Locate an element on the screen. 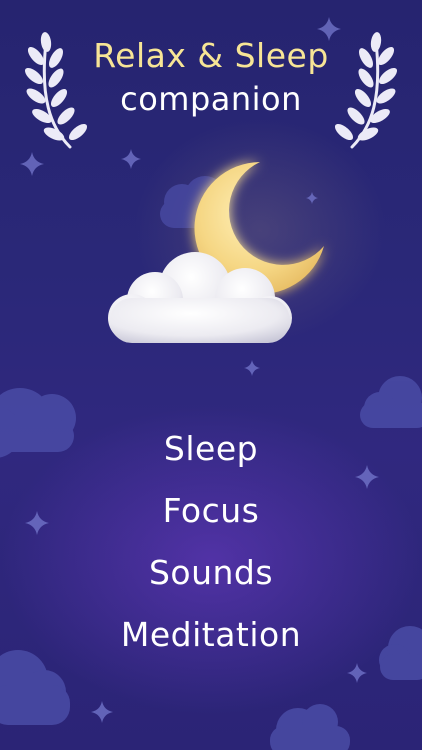  menu-item-sounds: Sounds is located at coordinates (211, 573).